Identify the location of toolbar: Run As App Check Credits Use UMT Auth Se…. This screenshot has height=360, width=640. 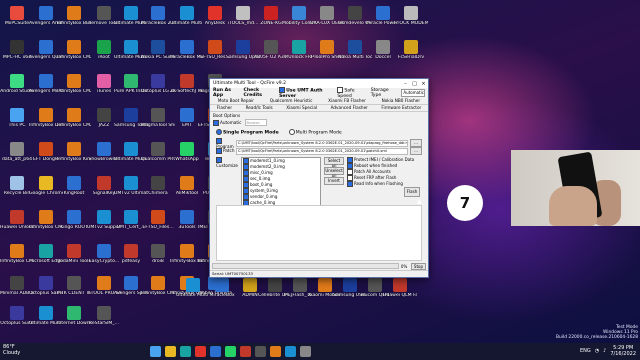
(319, 93).